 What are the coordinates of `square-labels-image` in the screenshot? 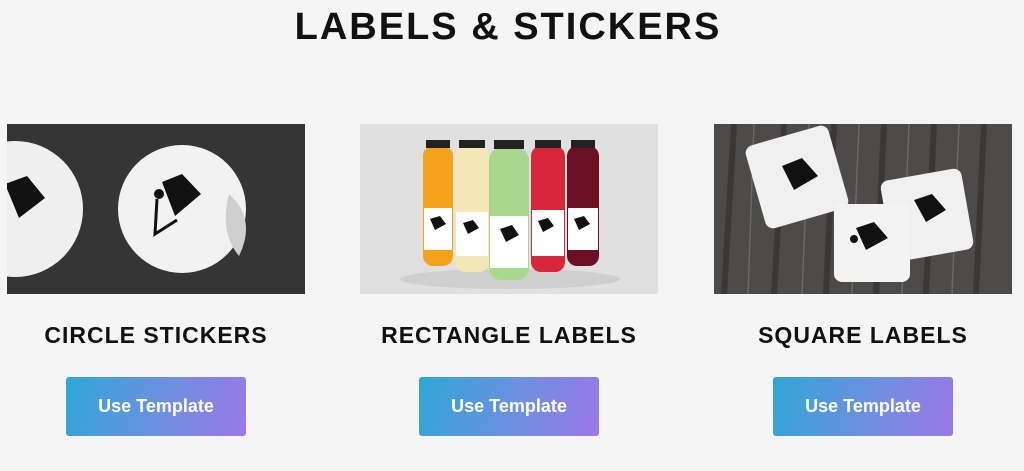 It's located at (863, 209).